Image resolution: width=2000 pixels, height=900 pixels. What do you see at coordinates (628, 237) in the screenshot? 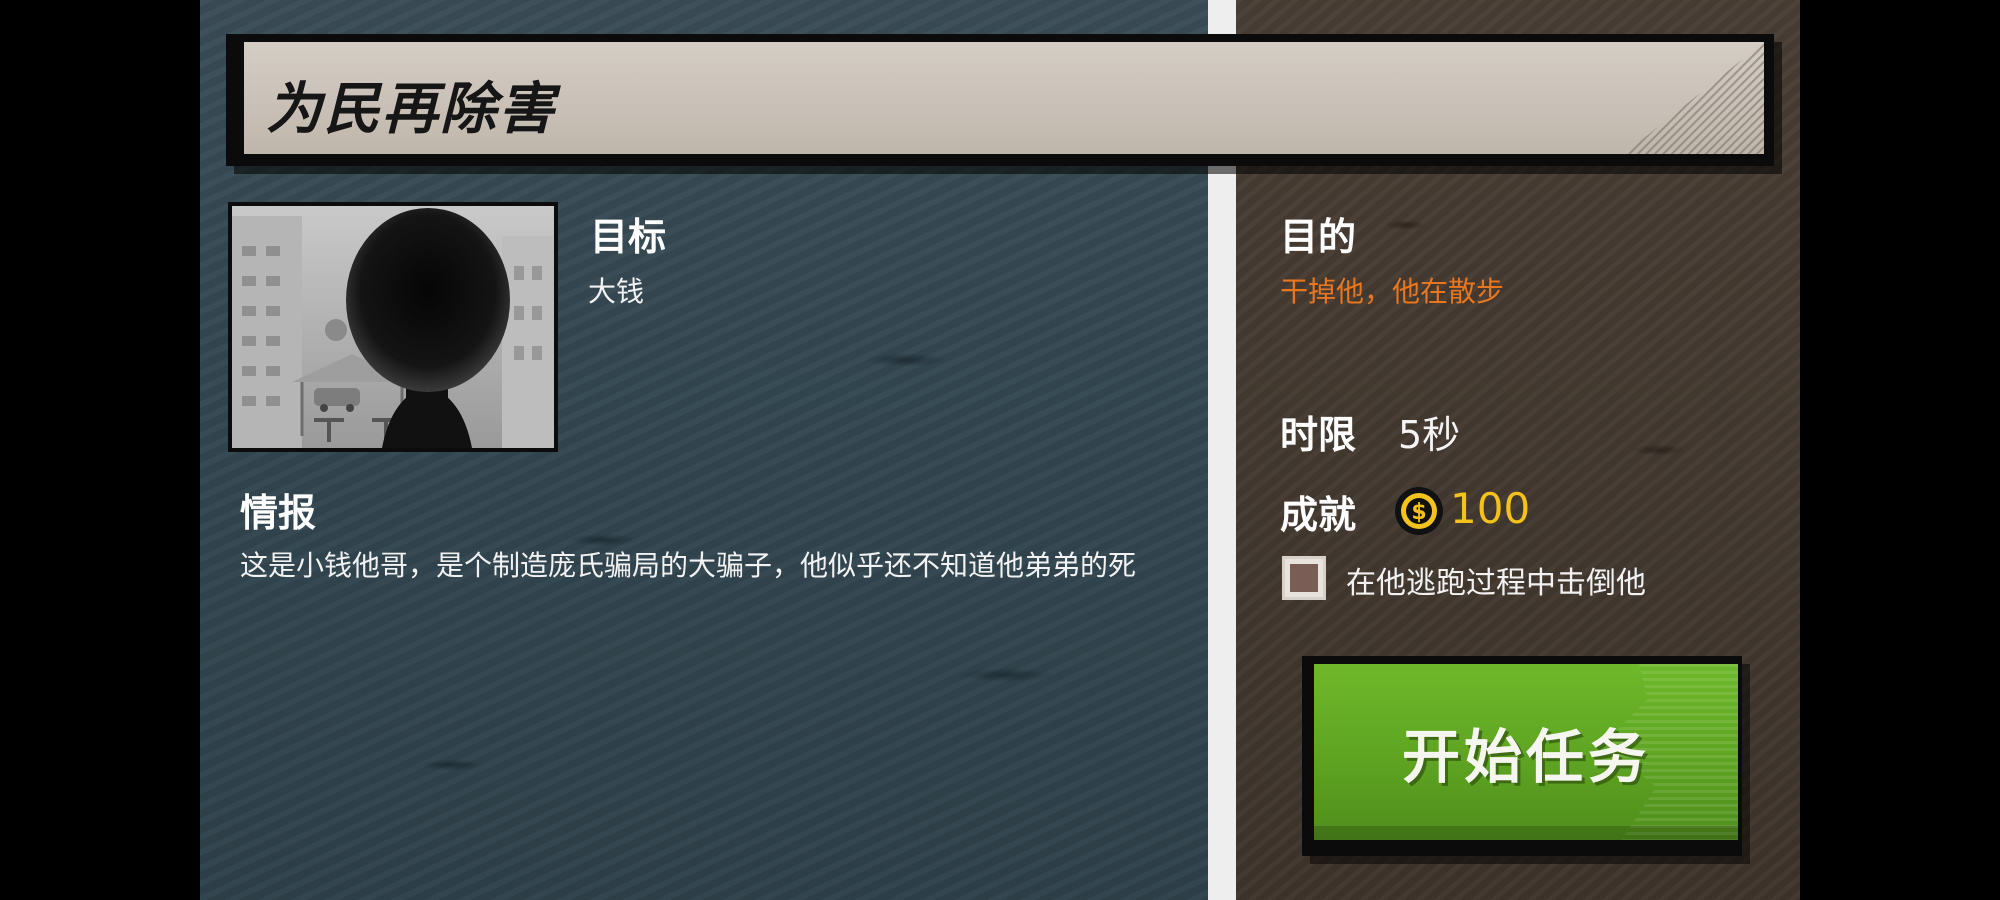
I see `target-label: 目标` at bounding box center [628, 237].